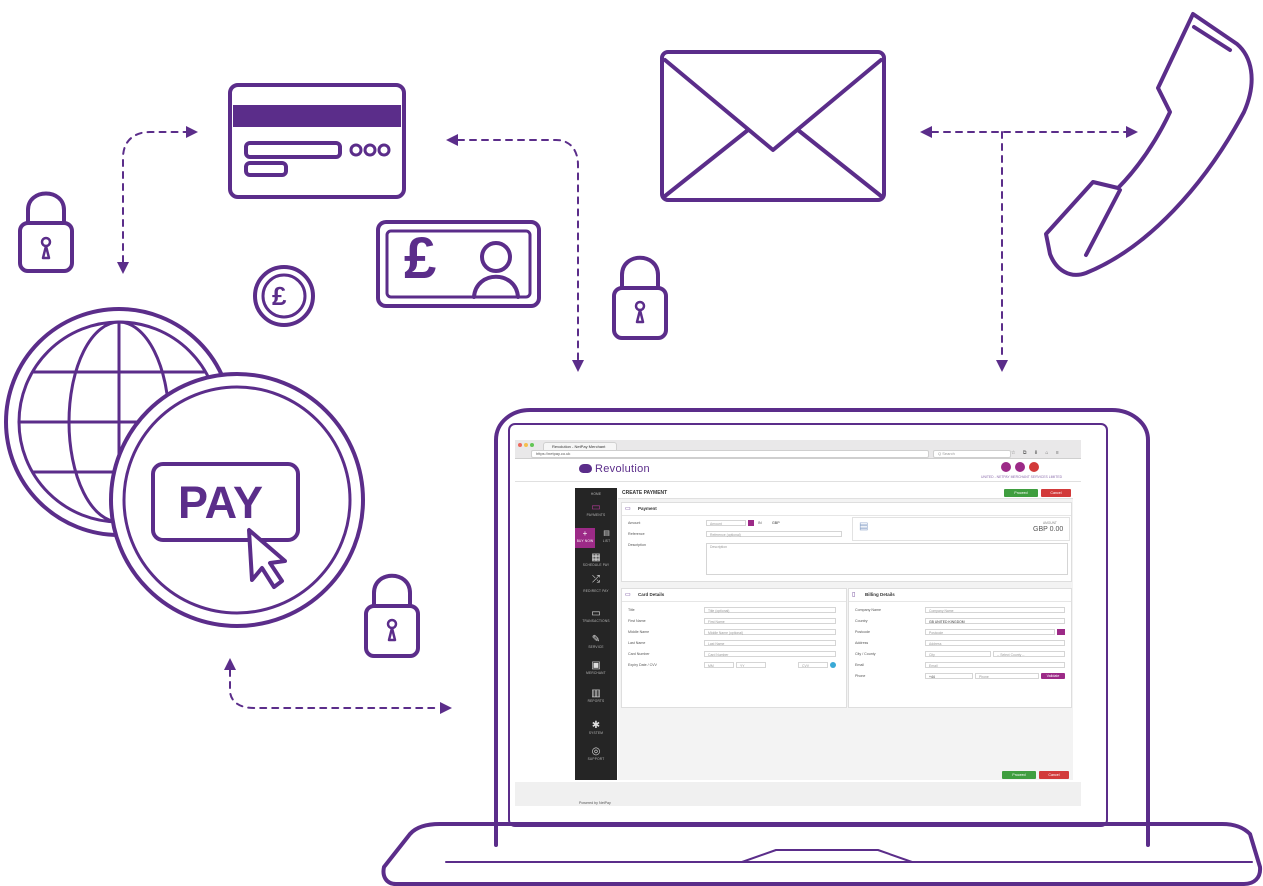  What do you see at coordinates (634, 523) in the screenshot?
I see `amount-label: Amount` at bounding box center [634, 523].